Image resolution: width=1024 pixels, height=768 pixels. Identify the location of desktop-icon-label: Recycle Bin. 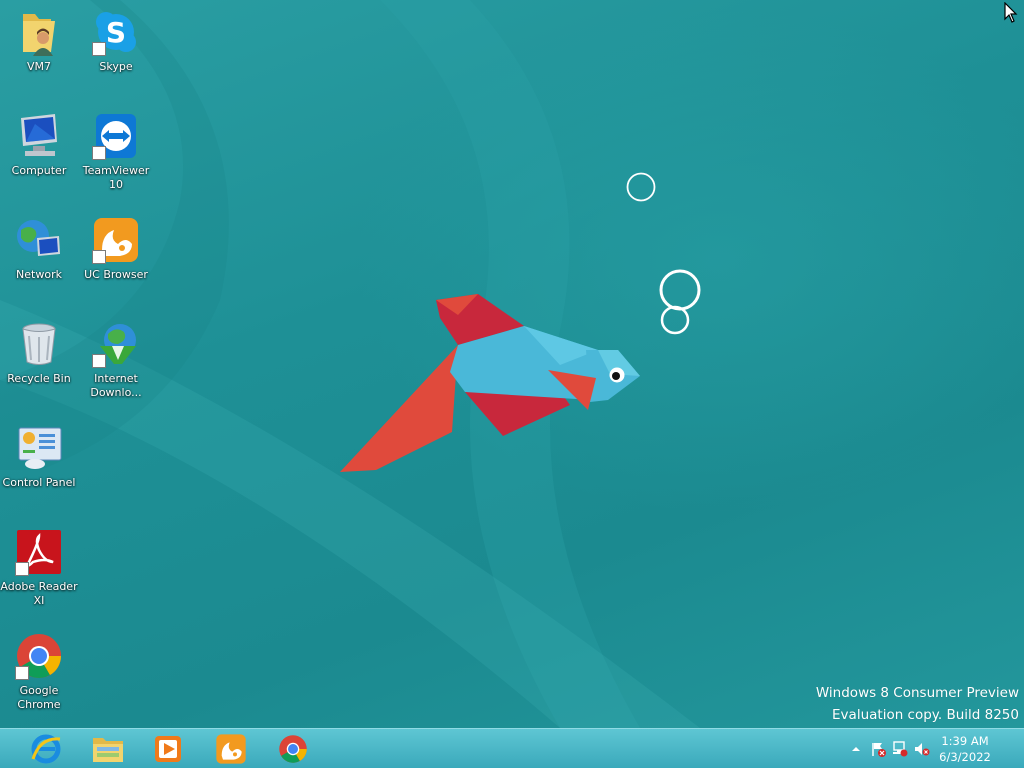
(39, 378).